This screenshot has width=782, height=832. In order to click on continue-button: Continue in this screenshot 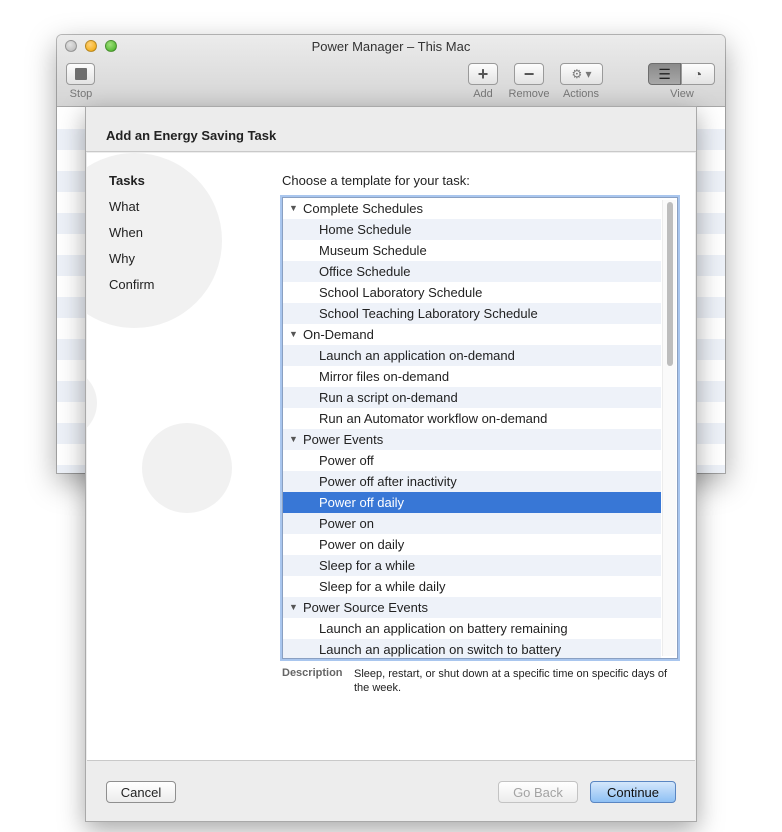, I will do `click(633, 792)`.